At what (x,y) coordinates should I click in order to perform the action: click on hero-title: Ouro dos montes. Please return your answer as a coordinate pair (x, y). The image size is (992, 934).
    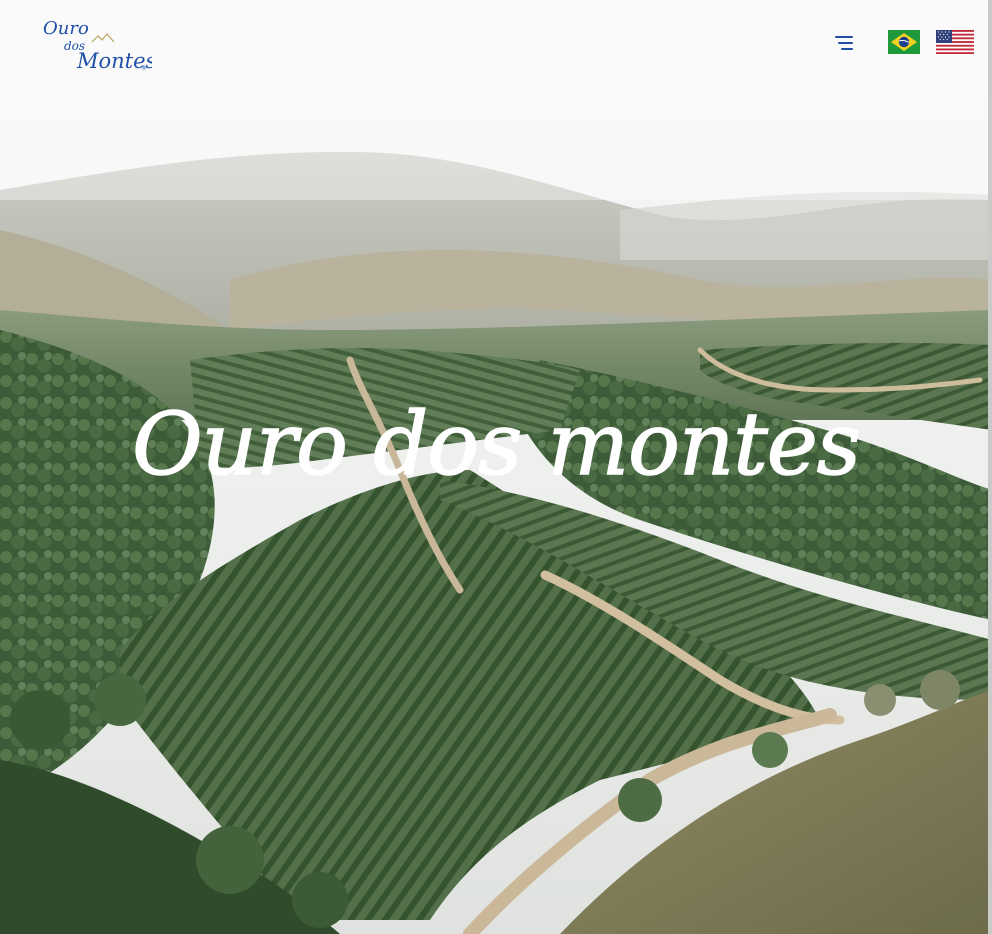
    Looking at the image, I should click on (496, 445).